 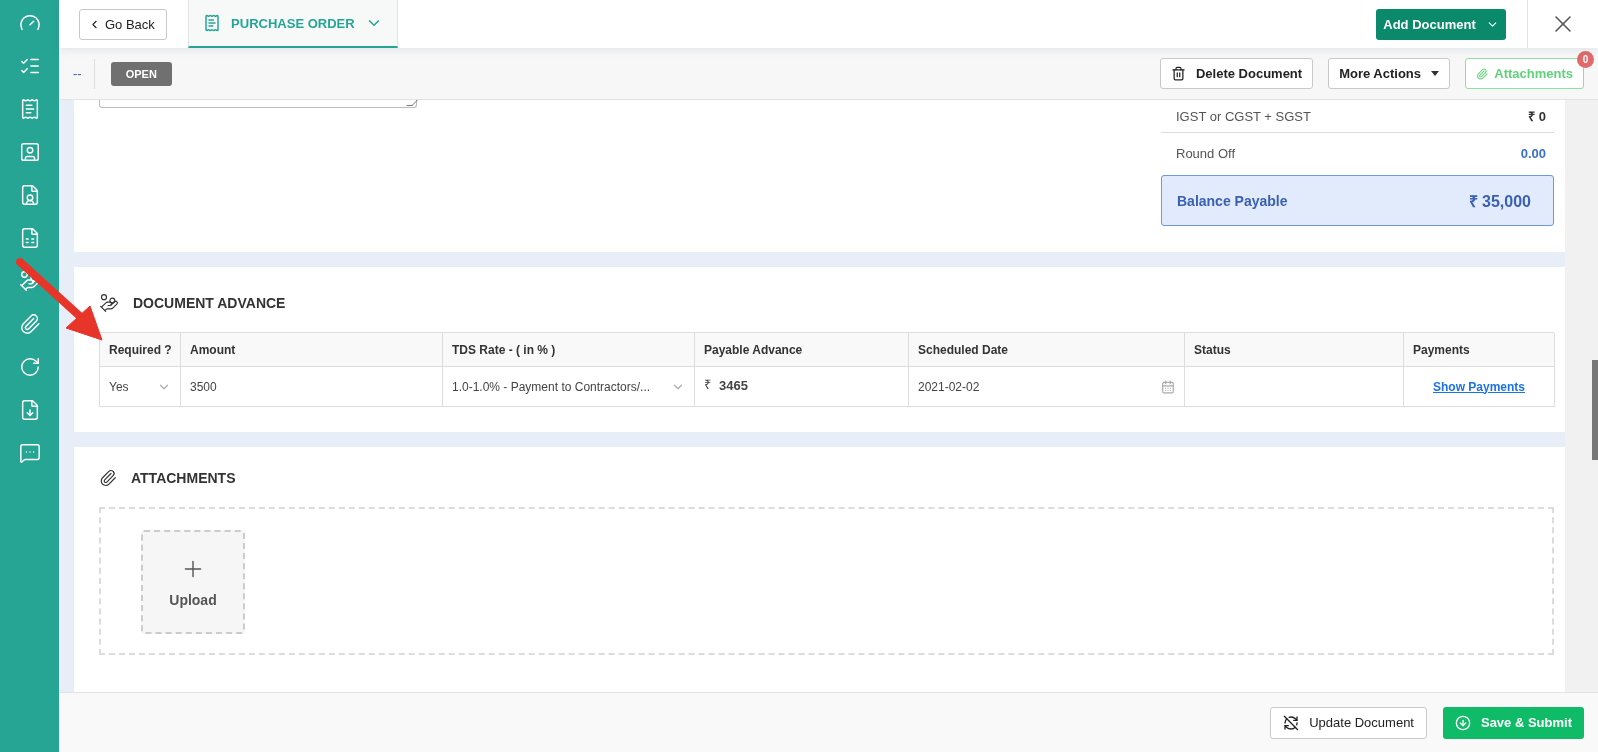 I want to click on status-badge: OPEN, so click(x=141, y=73).